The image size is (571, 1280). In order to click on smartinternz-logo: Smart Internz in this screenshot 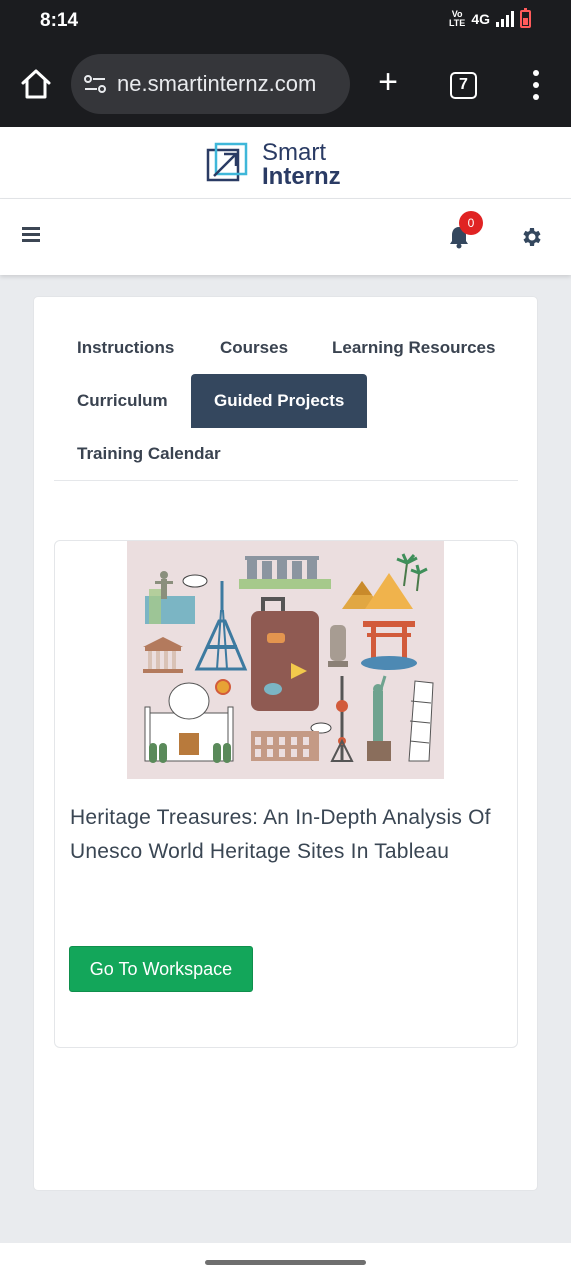, I will do `click(273, 165)`.